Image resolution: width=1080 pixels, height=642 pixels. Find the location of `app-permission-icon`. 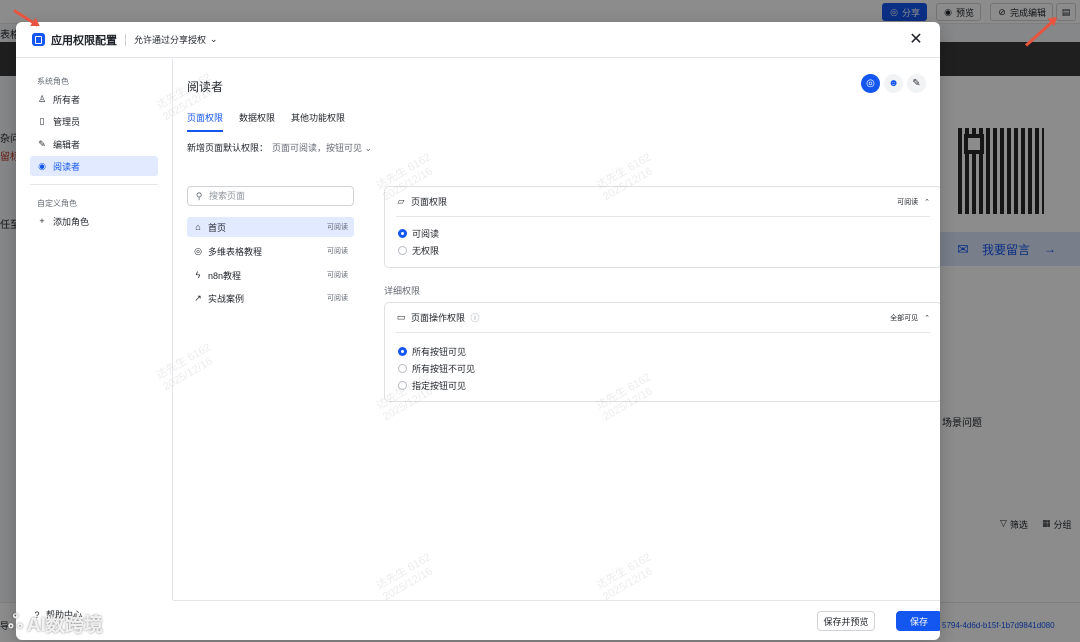

app-permission-icon is located at coordinates (38, 39).